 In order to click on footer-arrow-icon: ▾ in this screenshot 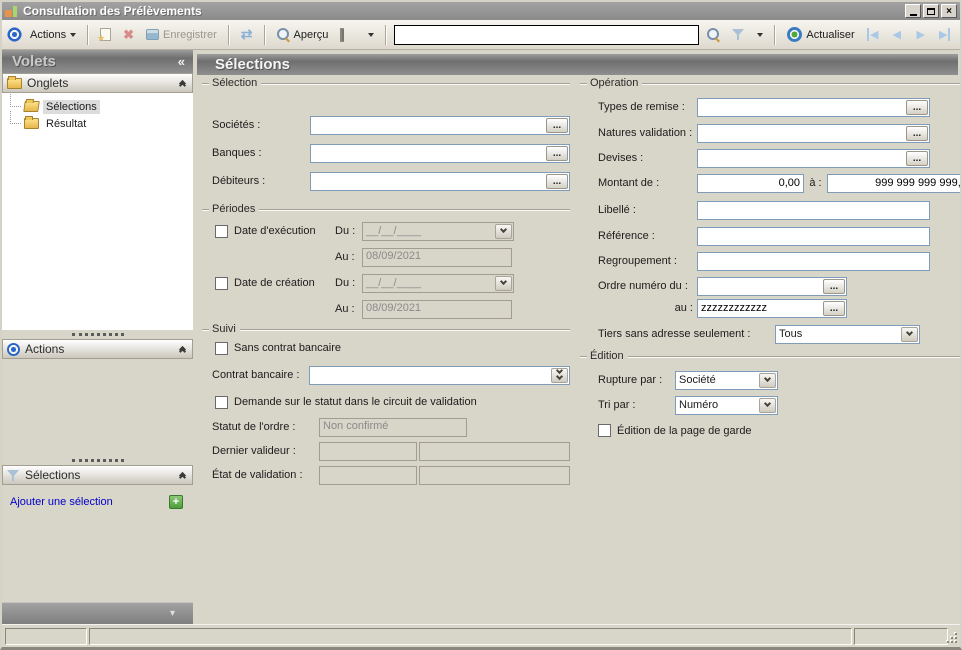, I will do `click(172, 613)`.